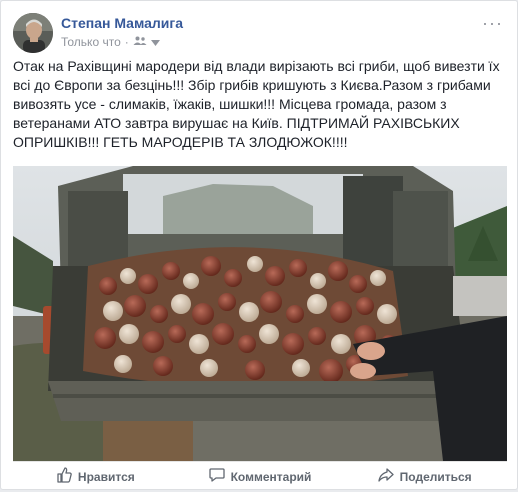 This screenshot has height=492, width=518. What do you see at coordinates (64, 476) in the screenshot?
I see `like-icon` at bounding box center [64, 476].